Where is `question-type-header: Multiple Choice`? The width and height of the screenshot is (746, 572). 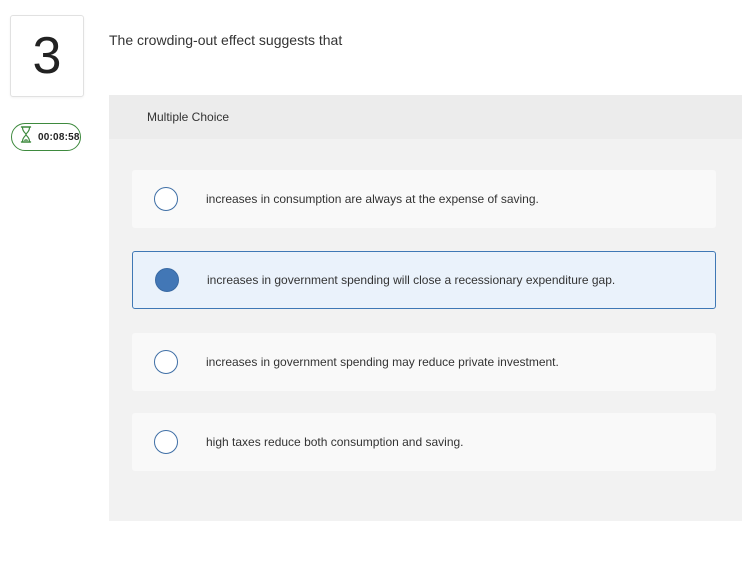
question-type-header: Multiple Choice is located at coordinates (425, 117).